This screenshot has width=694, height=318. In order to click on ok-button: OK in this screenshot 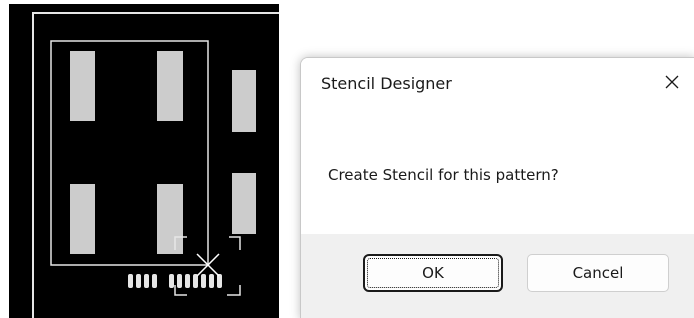, I will do `click(433, 273)`.